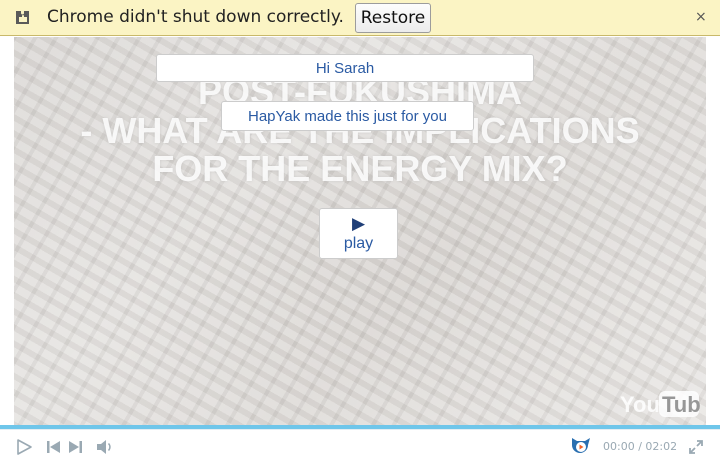 The height and width of the screenshot is (464, 720). I want to click on youtube-watermark: You Tube, so click(660, 403).